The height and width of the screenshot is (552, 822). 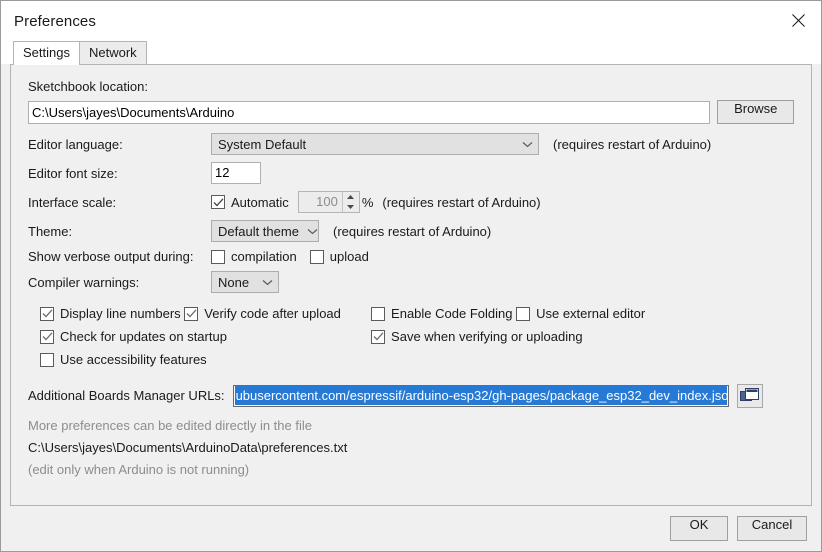 I want to click on interface-scale-restart-note: (requires restart of Arduino), so click(x=461, y=202).